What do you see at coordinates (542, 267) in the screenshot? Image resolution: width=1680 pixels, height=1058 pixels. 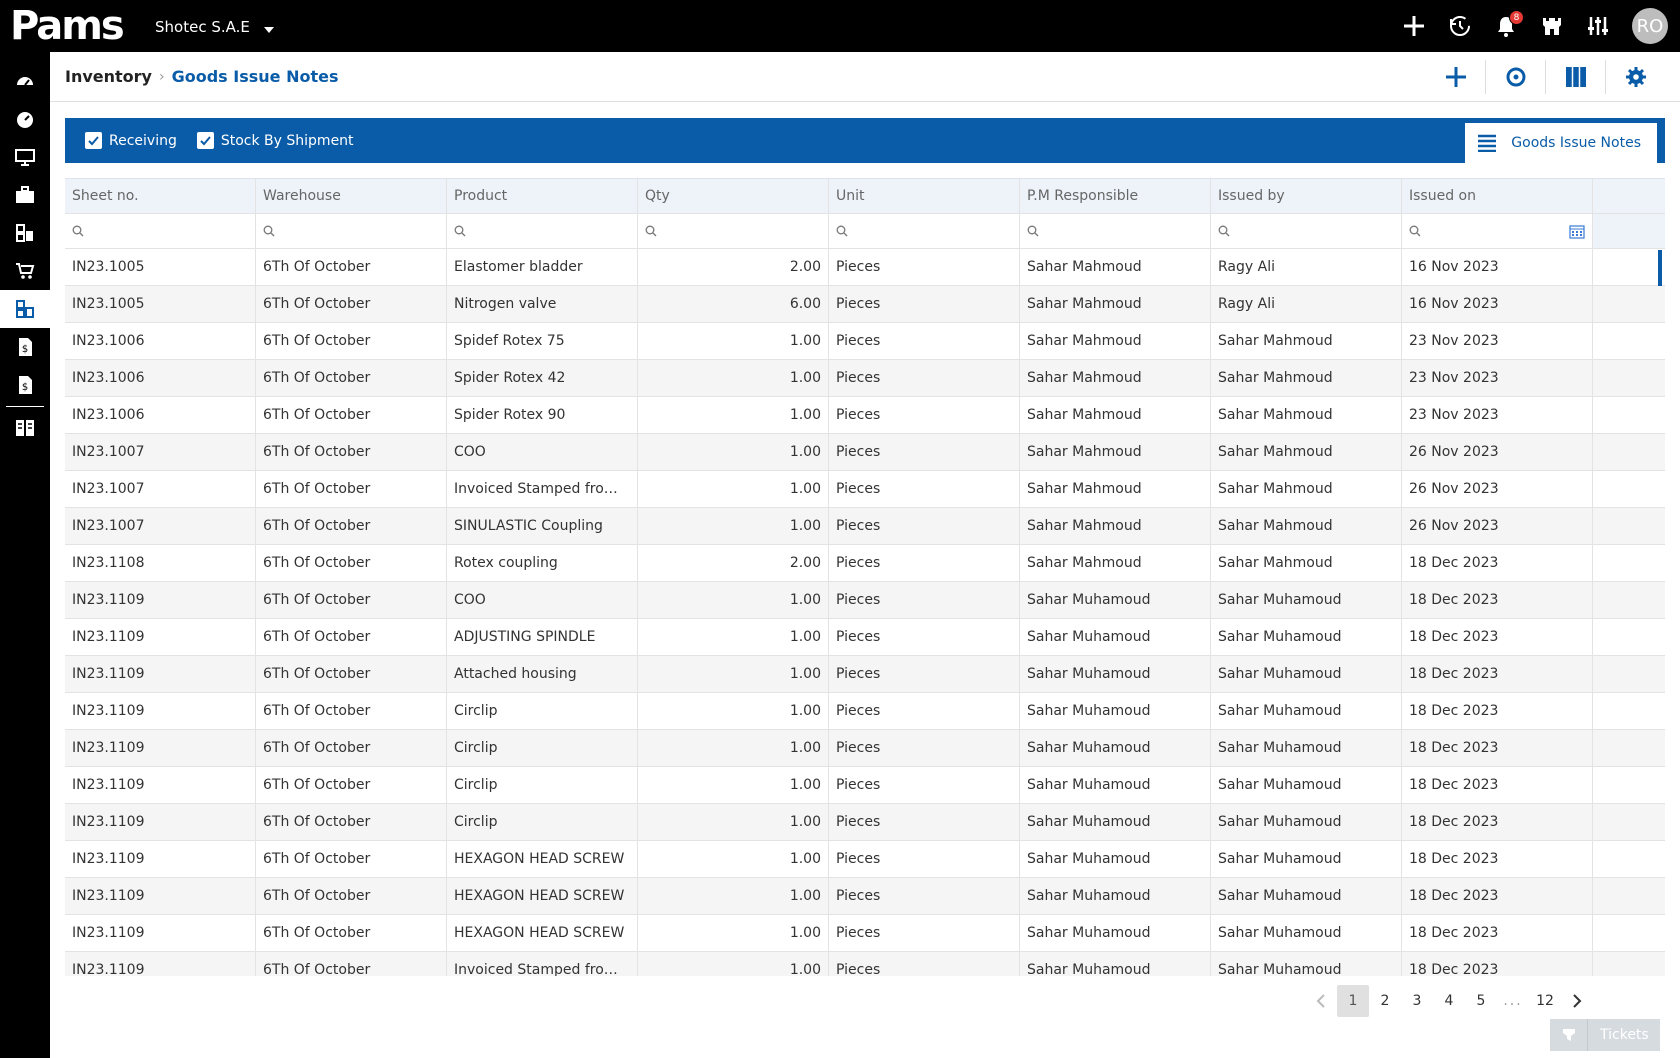 I see `table-cell: Elastomer bladder` at bounding box center [542, 267].